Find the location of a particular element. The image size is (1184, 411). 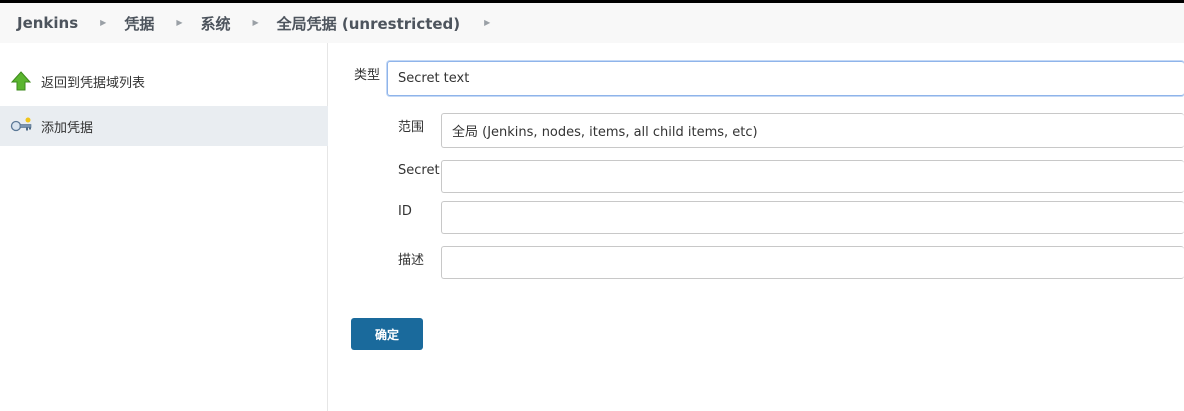

description-label: 描述 is located at coordinates (411, 260).